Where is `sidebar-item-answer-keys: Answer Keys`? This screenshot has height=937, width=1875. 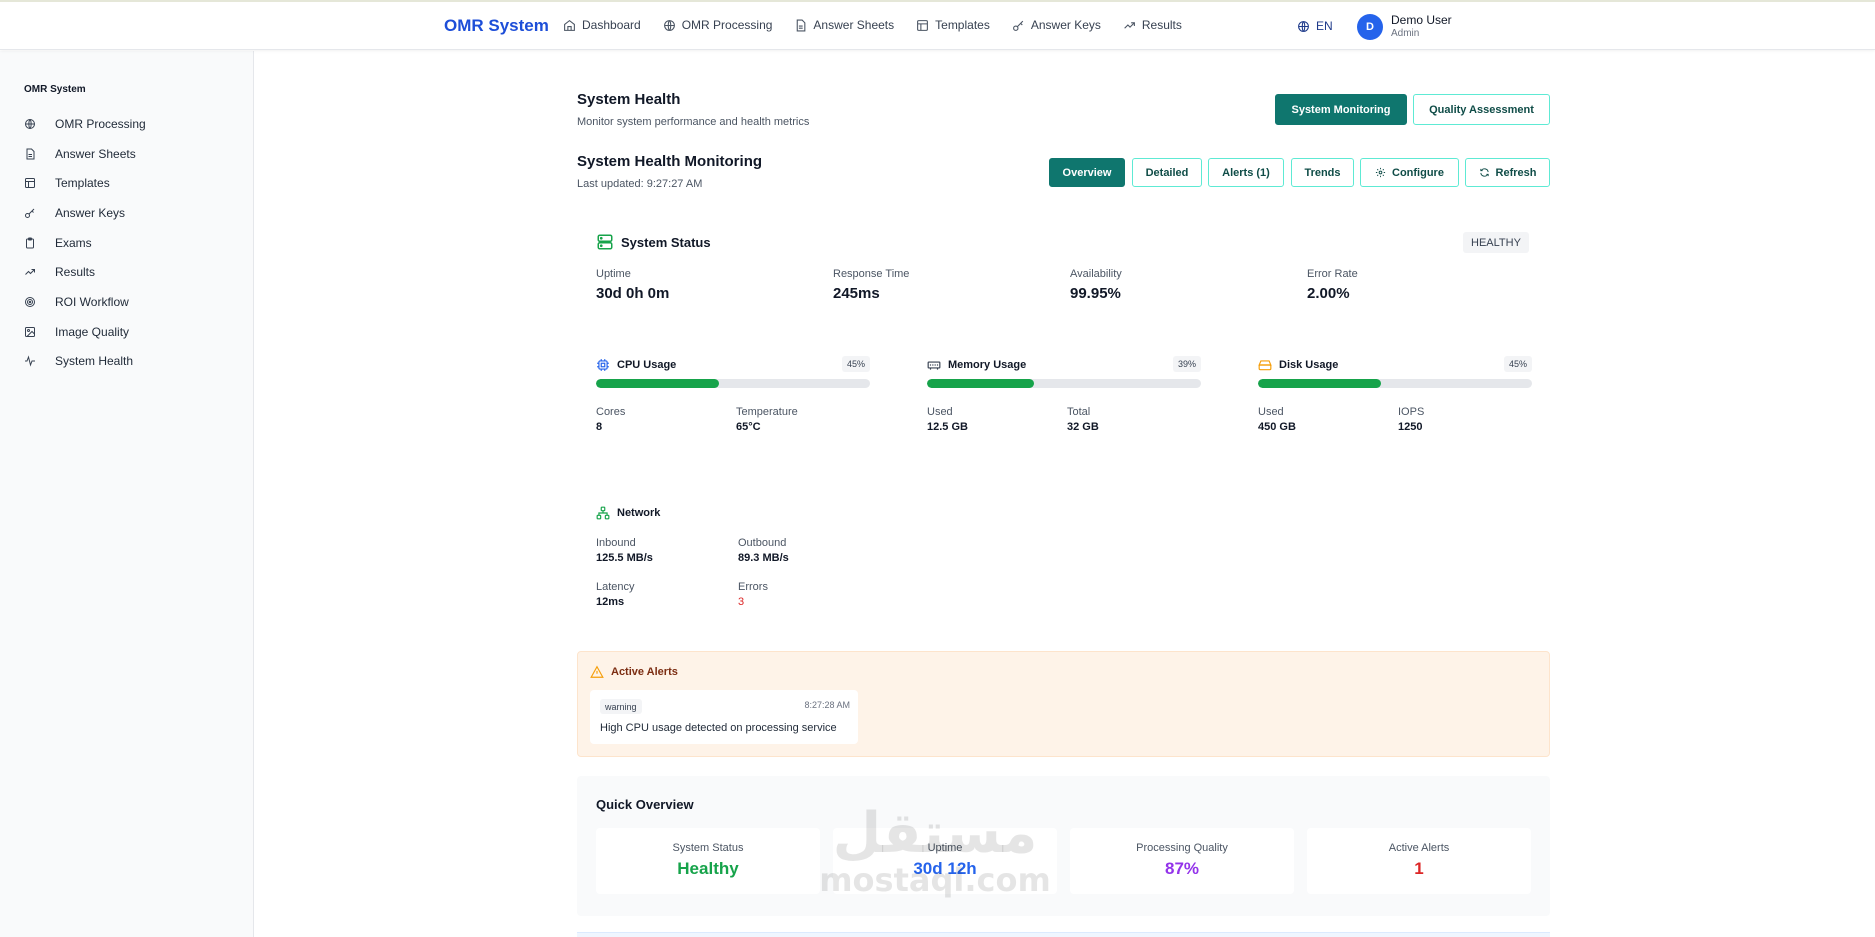 sidebar-item-answer-keys: Answer Keys is located at coordinates (85, 213).